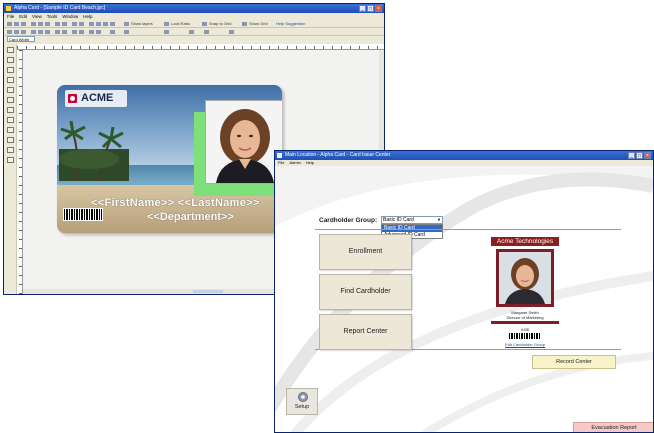  I want to click on color-icon, so click(91, 32).